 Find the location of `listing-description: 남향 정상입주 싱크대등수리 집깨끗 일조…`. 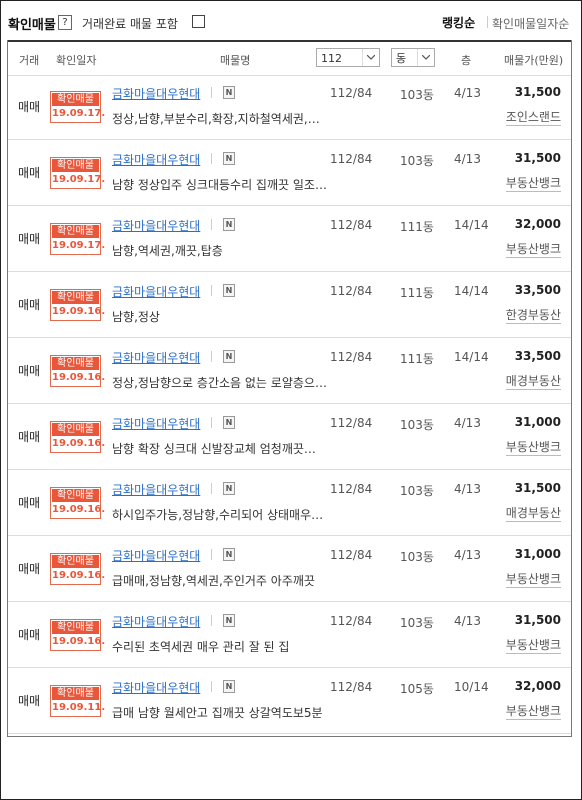

listing-description: 남향 정상입주 싱크대등수리 집깨끗 일조… is located at coordinates (219, 184).